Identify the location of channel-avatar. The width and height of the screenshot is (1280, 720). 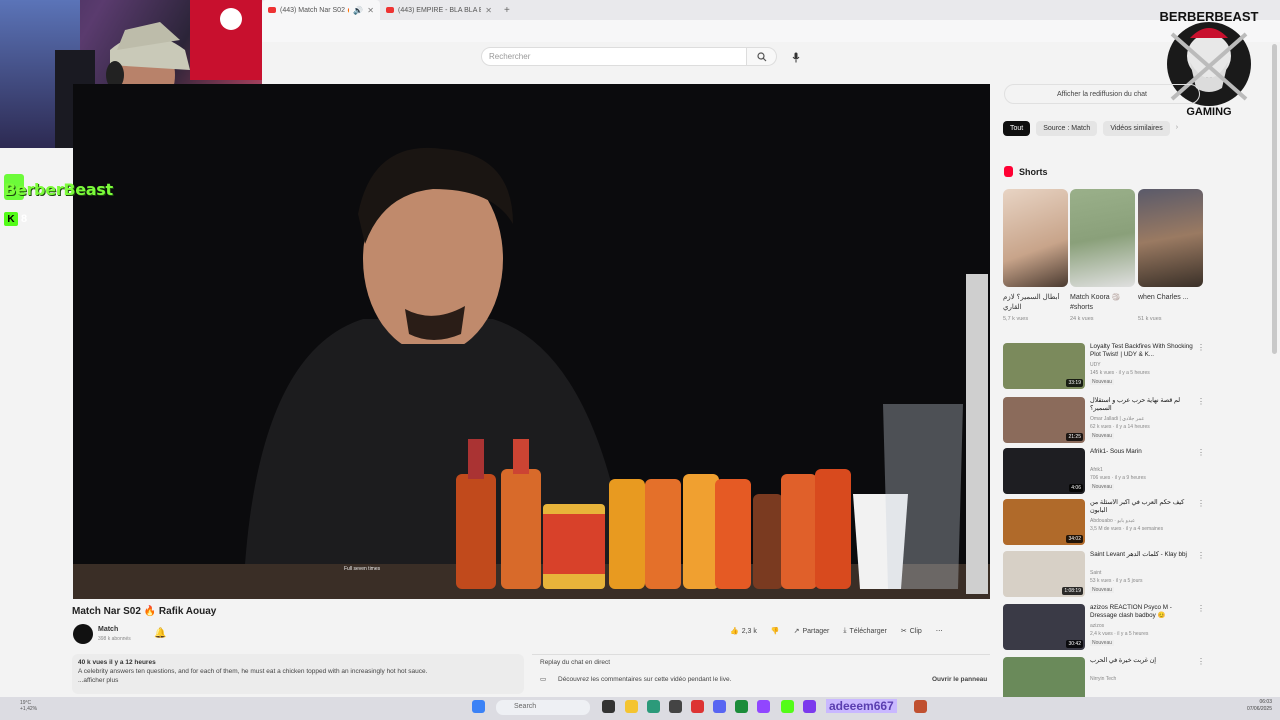
(83, 634).